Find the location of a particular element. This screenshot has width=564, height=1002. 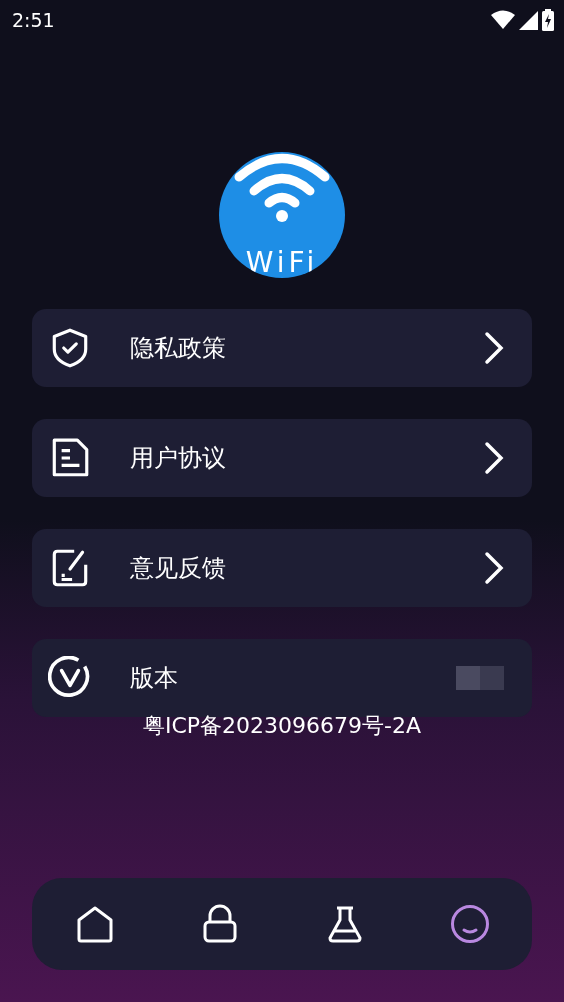

wifi-signal-icon is located at coordinates (503, 20).